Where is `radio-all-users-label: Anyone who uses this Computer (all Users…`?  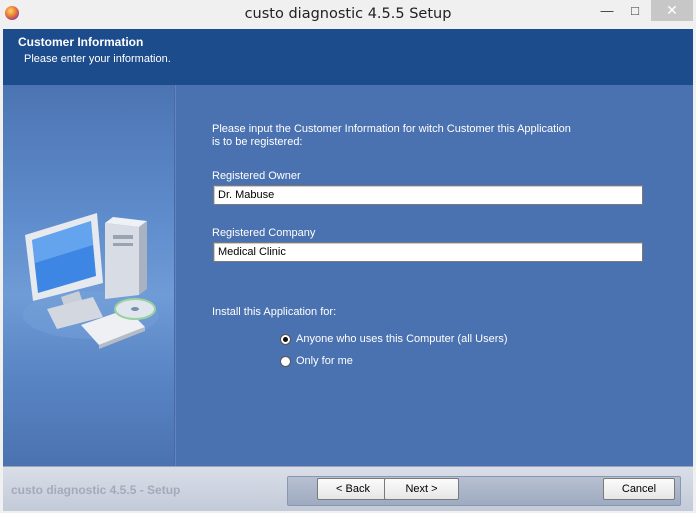
radio-all-users-label: Anyone who uses this Computer (all Users… is located at coordinates (402, 338).